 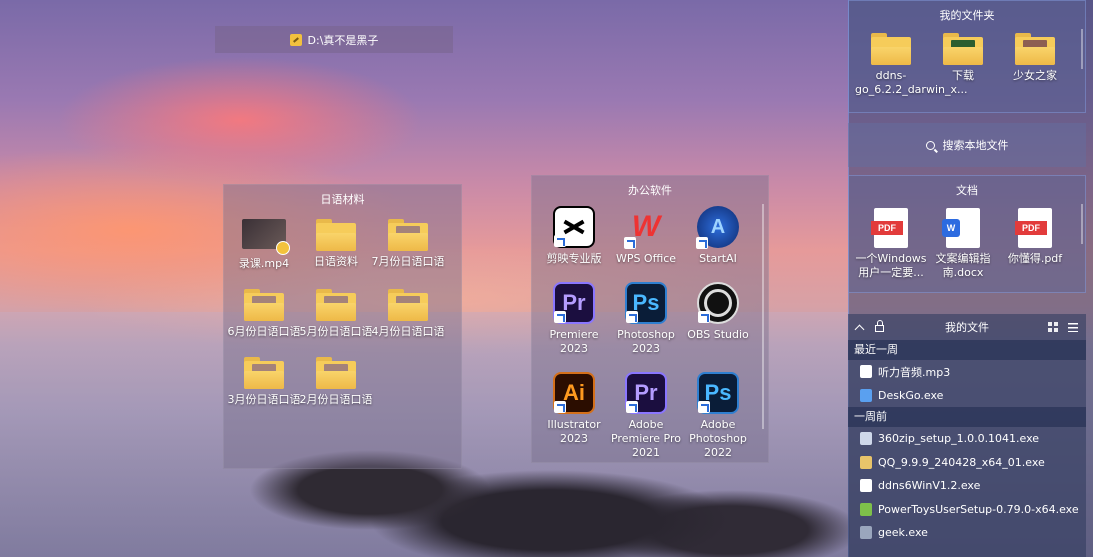 What do you see at coordinates (961, 228) in the screenshot?
I see `word-file-icon: W` at bounding box center [961, 228].